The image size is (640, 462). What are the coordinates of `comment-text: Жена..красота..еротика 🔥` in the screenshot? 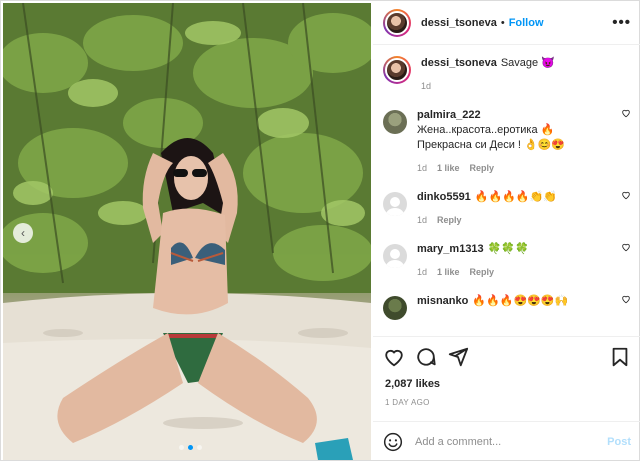 It's located at (486, 130).